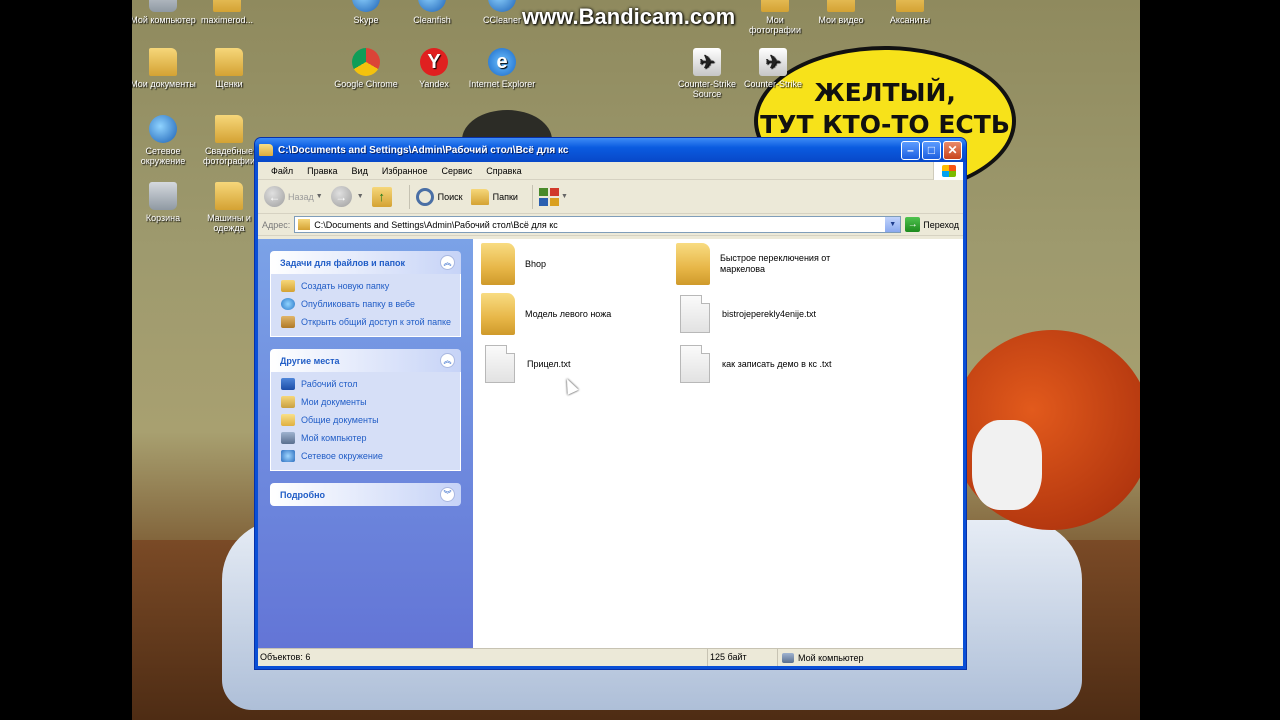  Describe the element at coordinates (345, 286) in the screenshot. I see `task-label: Создать новую папку` at that location.